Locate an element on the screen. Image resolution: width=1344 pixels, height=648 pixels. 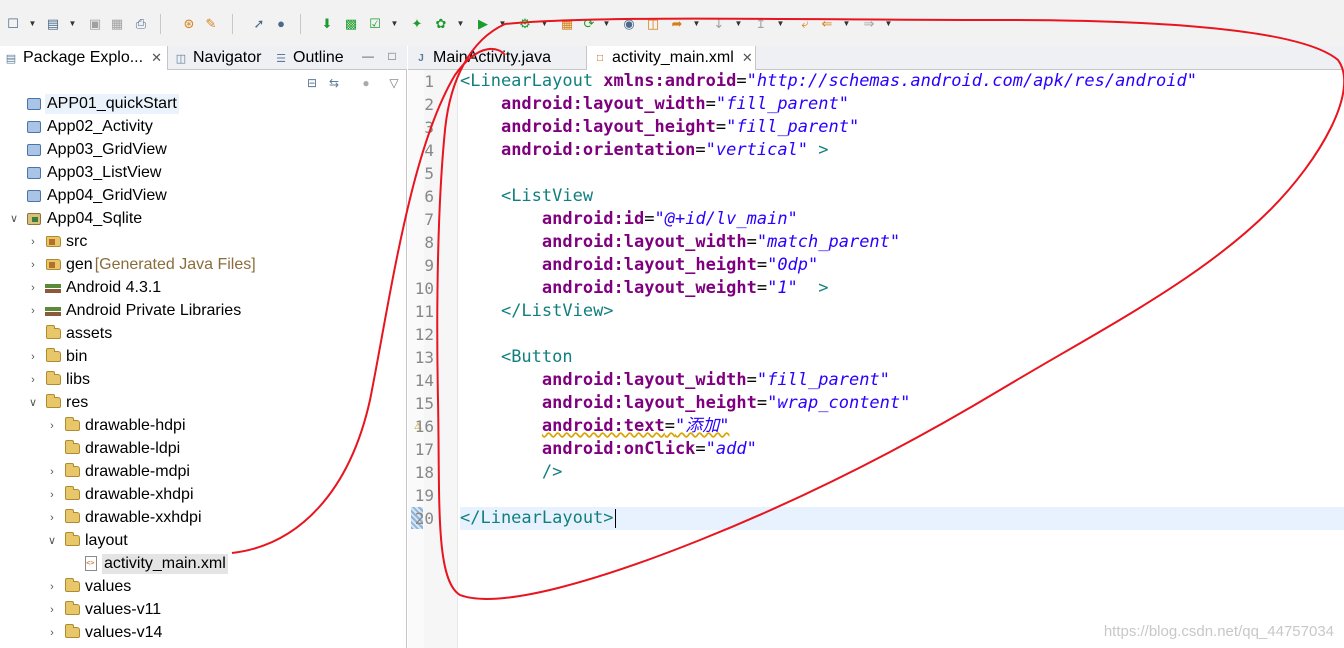
code-line: android:text="添加" is located at coordinates (902, 426).